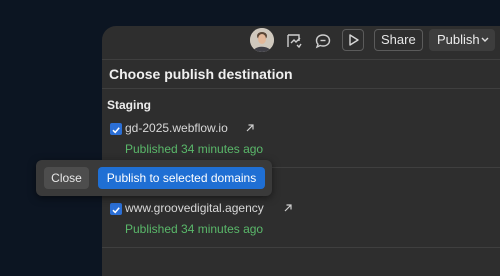 This screenshot has height=276, width=500. What do you see at coordinates (66, 178) in the screenshot?
I see `close-button: Close` at bounding box center [66, 178].